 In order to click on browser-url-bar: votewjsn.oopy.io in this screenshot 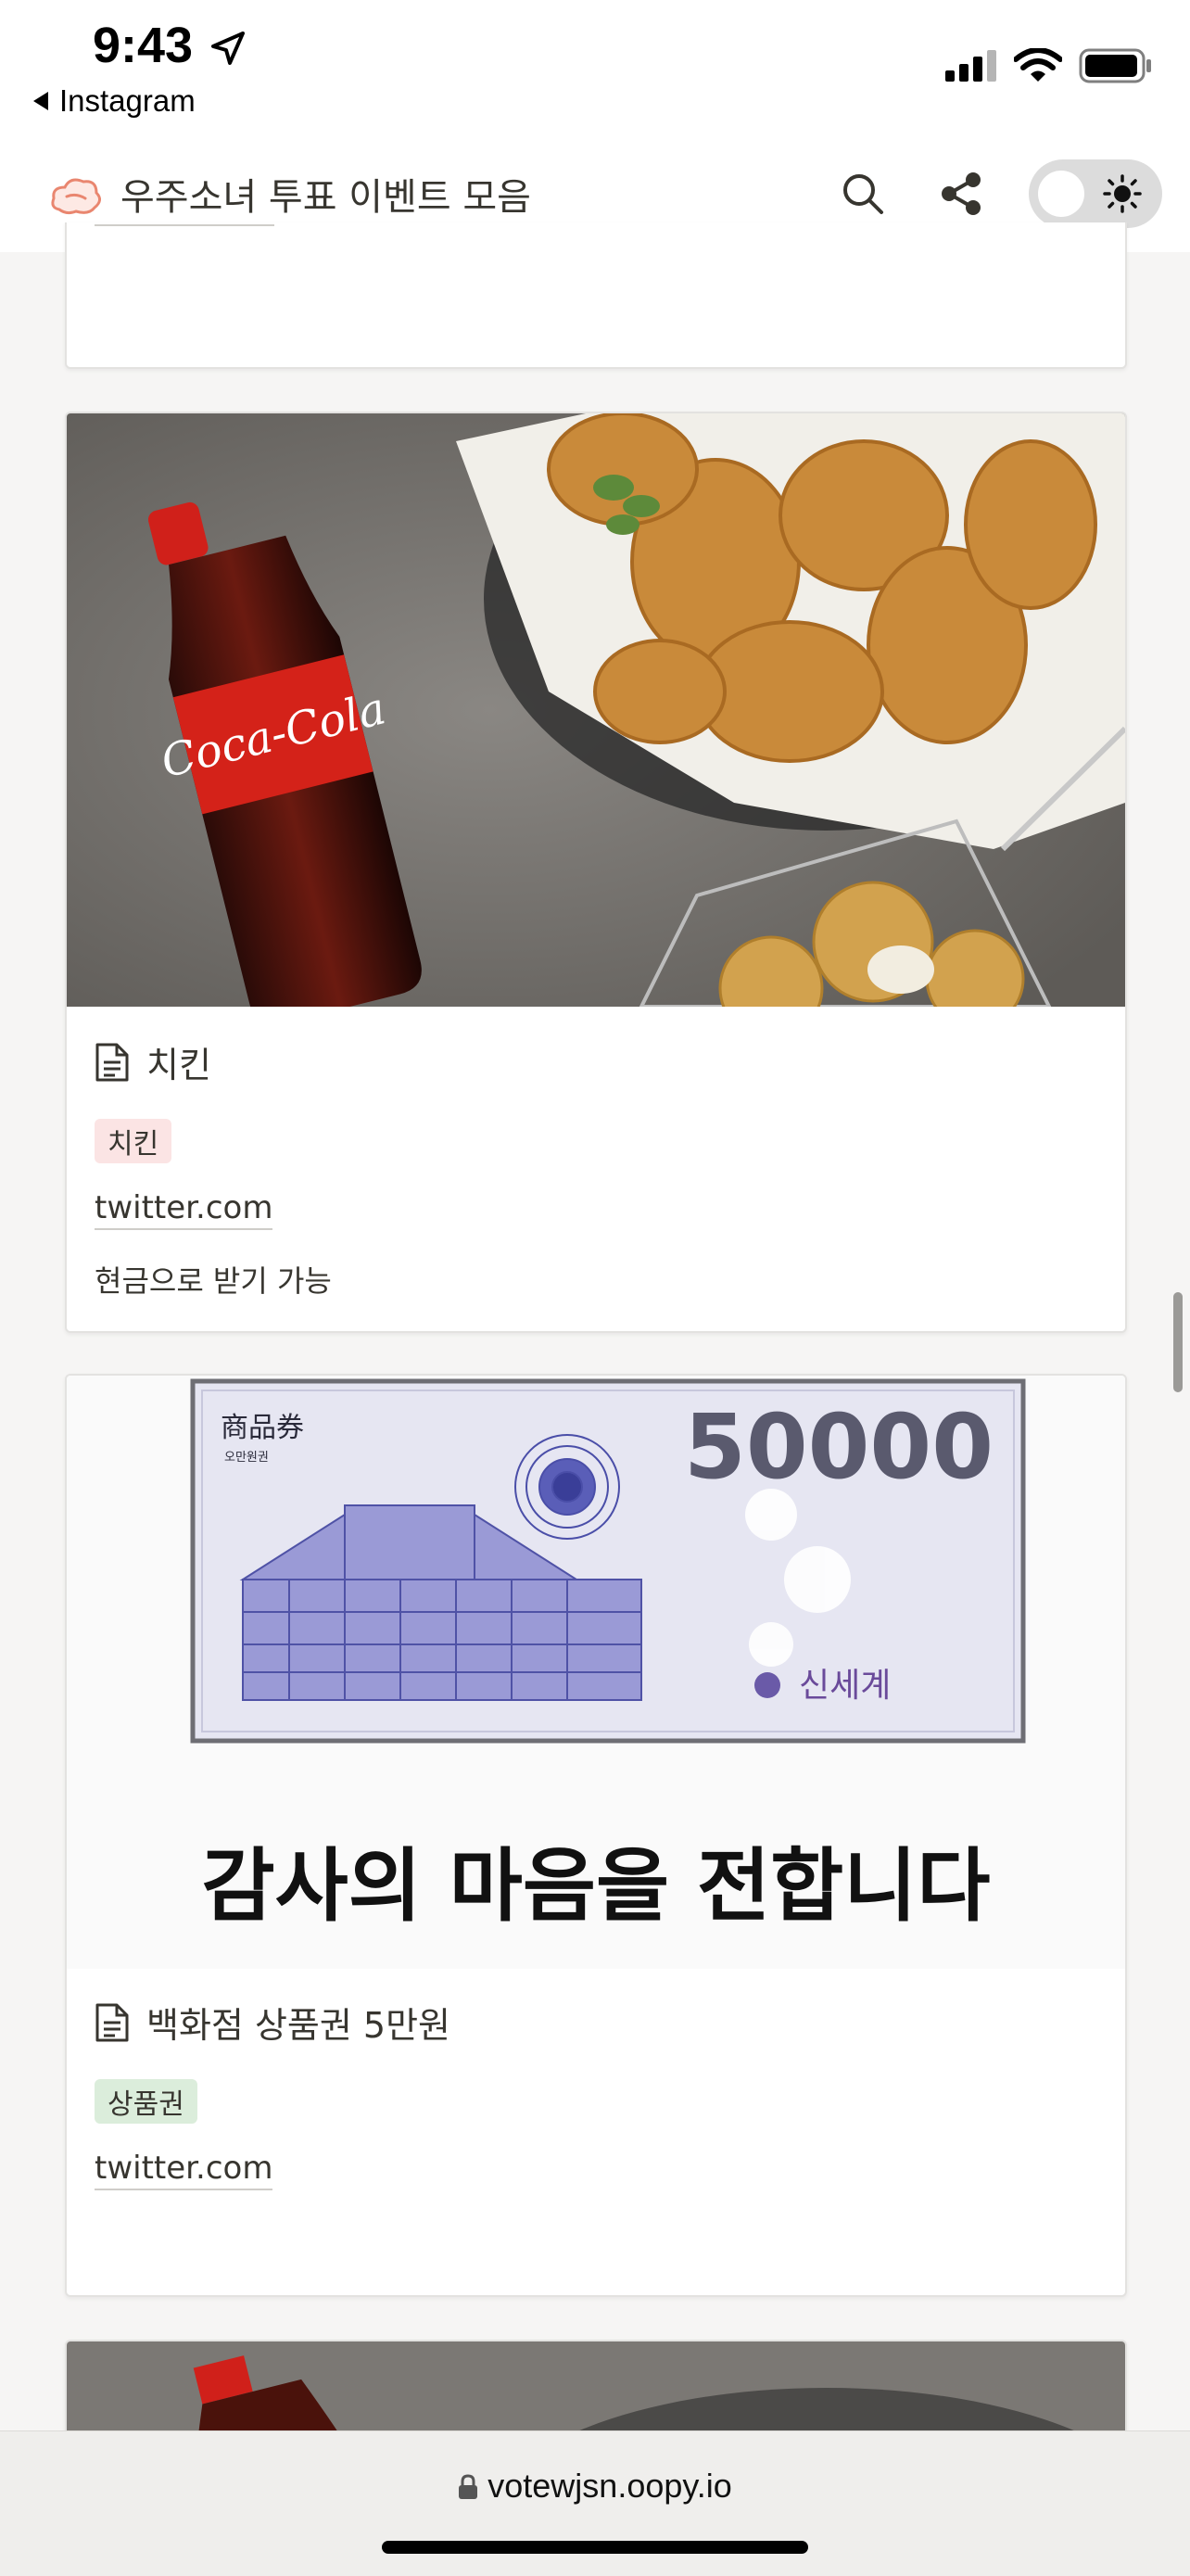, I will do `click(595, 2503)`.